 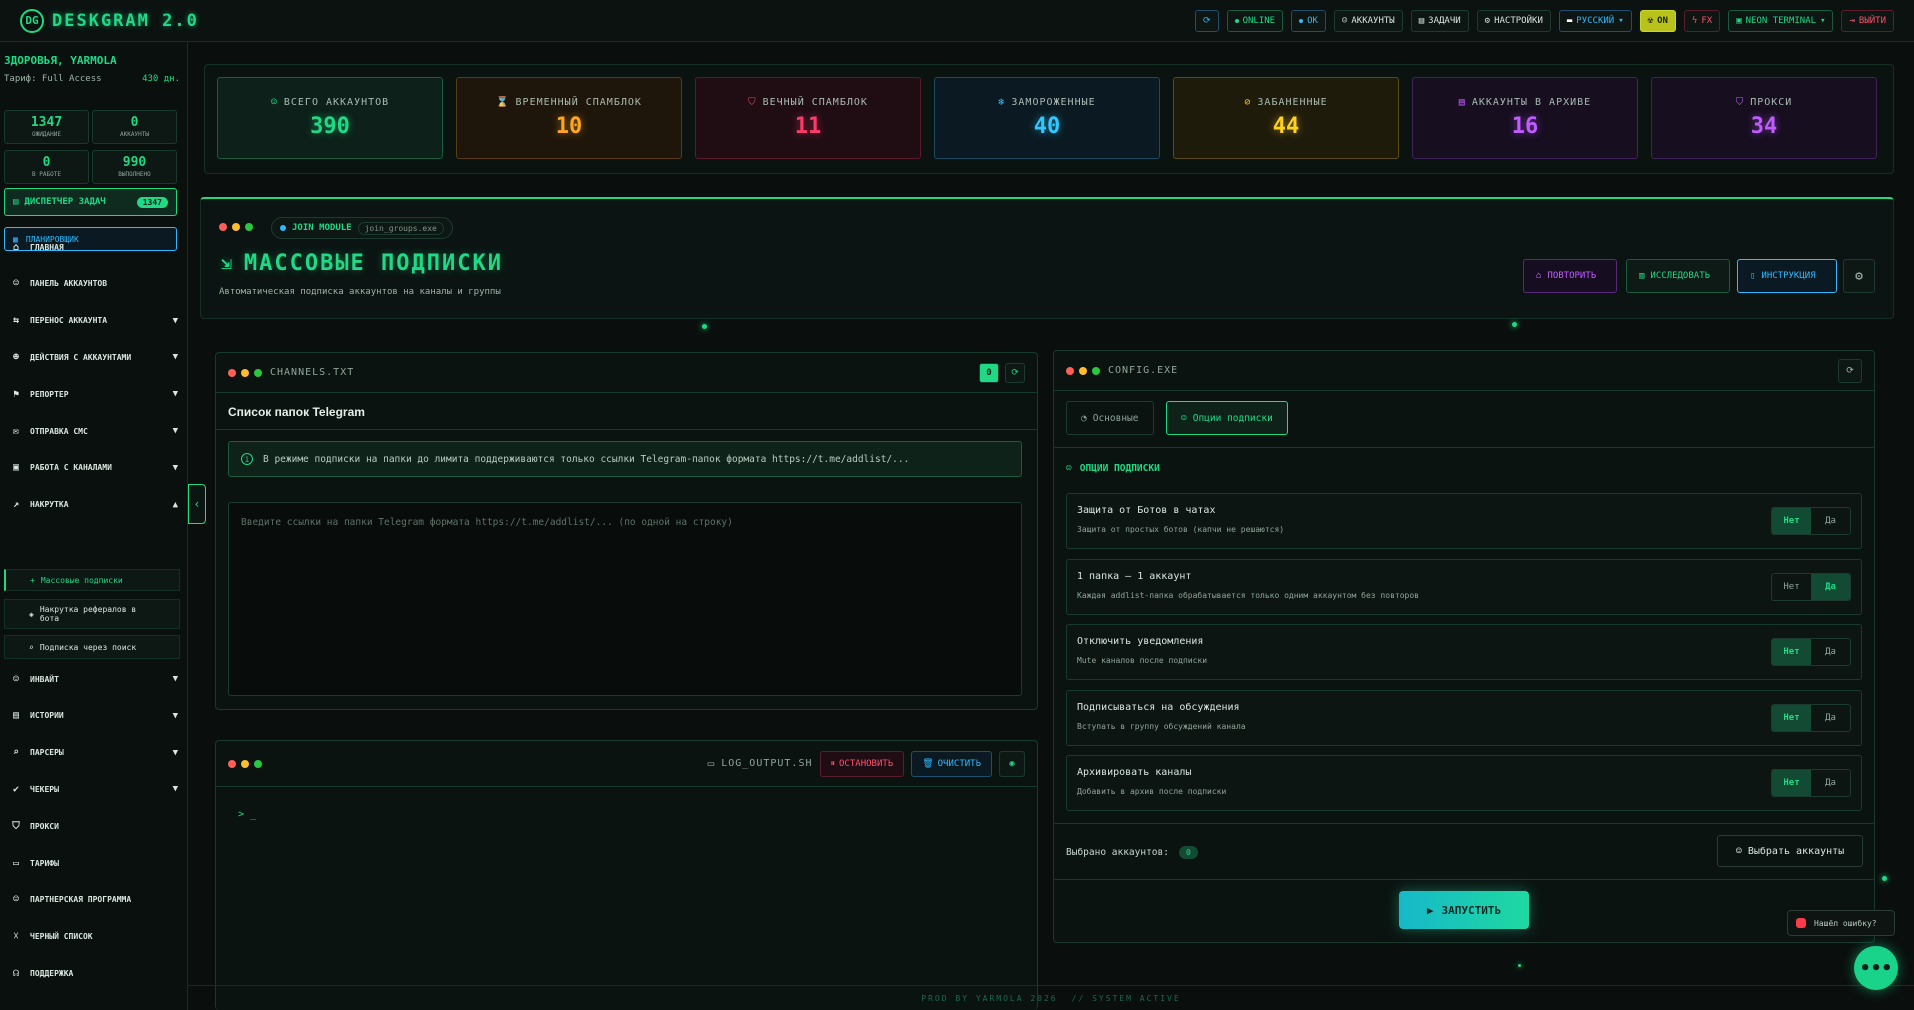 What do you see at coordinates (625, 599) in the screenshot?
I see `folder-links-input` at bounding box center [625, 599].